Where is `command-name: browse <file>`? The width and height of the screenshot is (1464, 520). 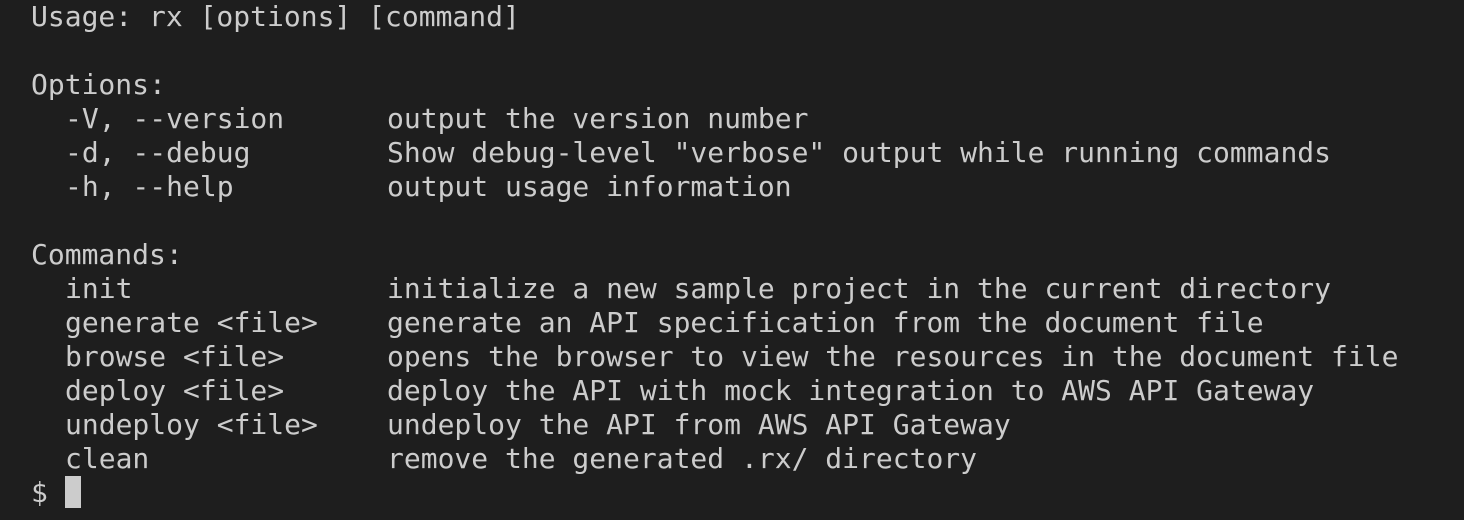 command-name: browse <file> is located at coordinates (175, 356).